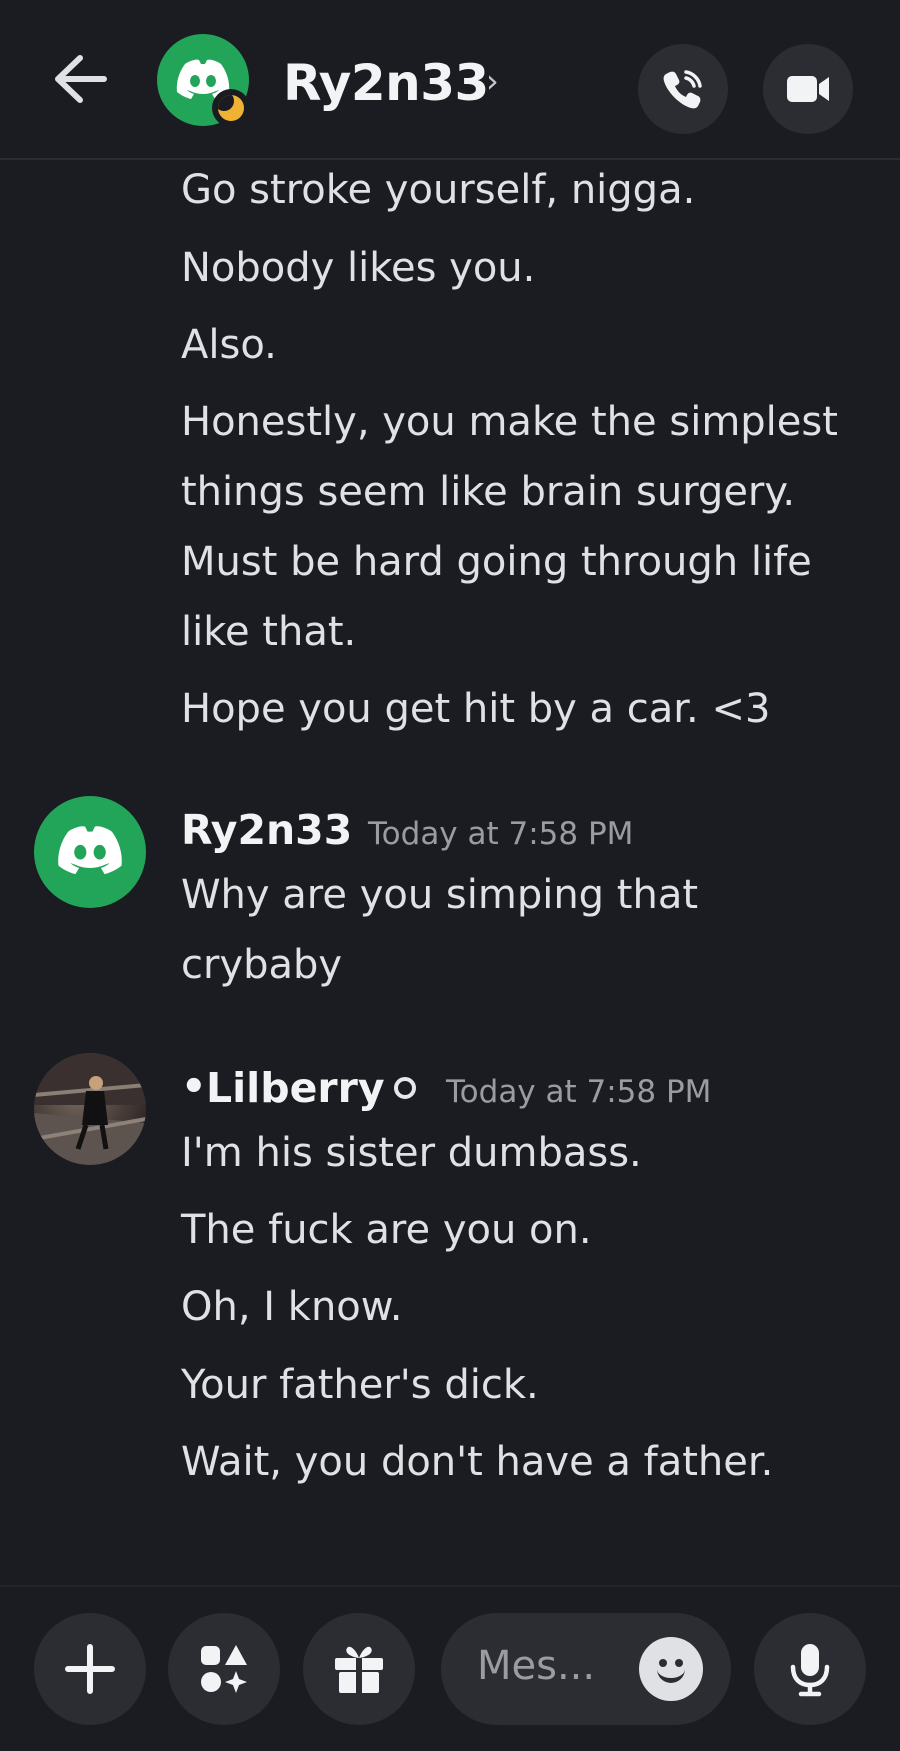 The image size is (900, 1751). Describe the element at coordinates (231, 108) in the screenshot. I see `idle-status-icon` at that location.